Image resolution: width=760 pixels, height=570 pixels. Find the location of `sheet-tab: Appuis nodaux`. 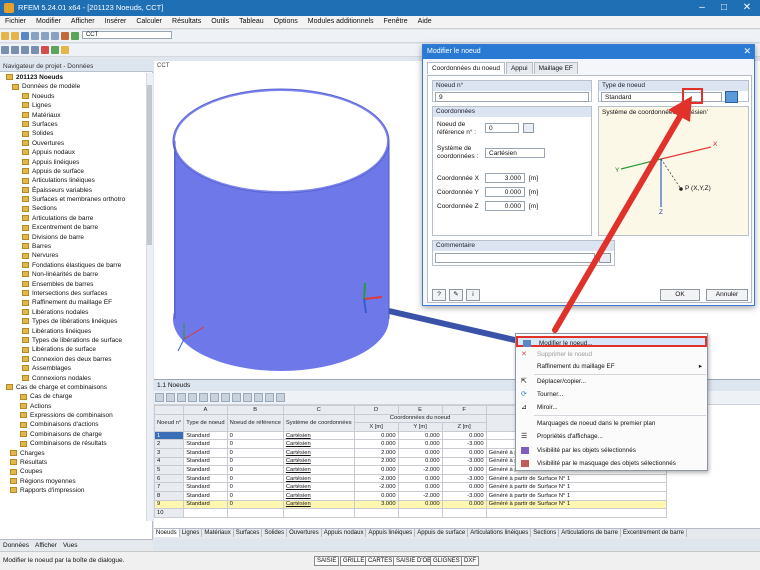

sheet-tab: Appuis nodaux is located at coordinates (344, 533).